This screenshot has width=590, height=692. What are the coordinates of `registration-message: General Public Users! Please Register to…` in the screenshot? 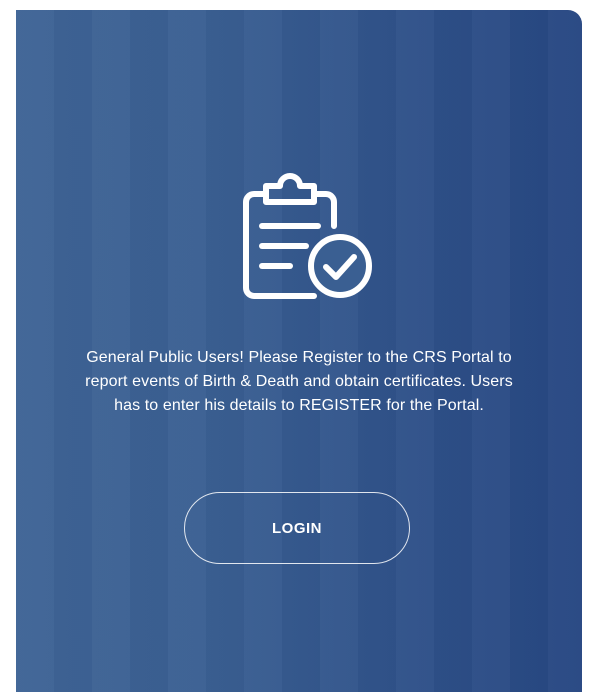 It's located at (299, 381).